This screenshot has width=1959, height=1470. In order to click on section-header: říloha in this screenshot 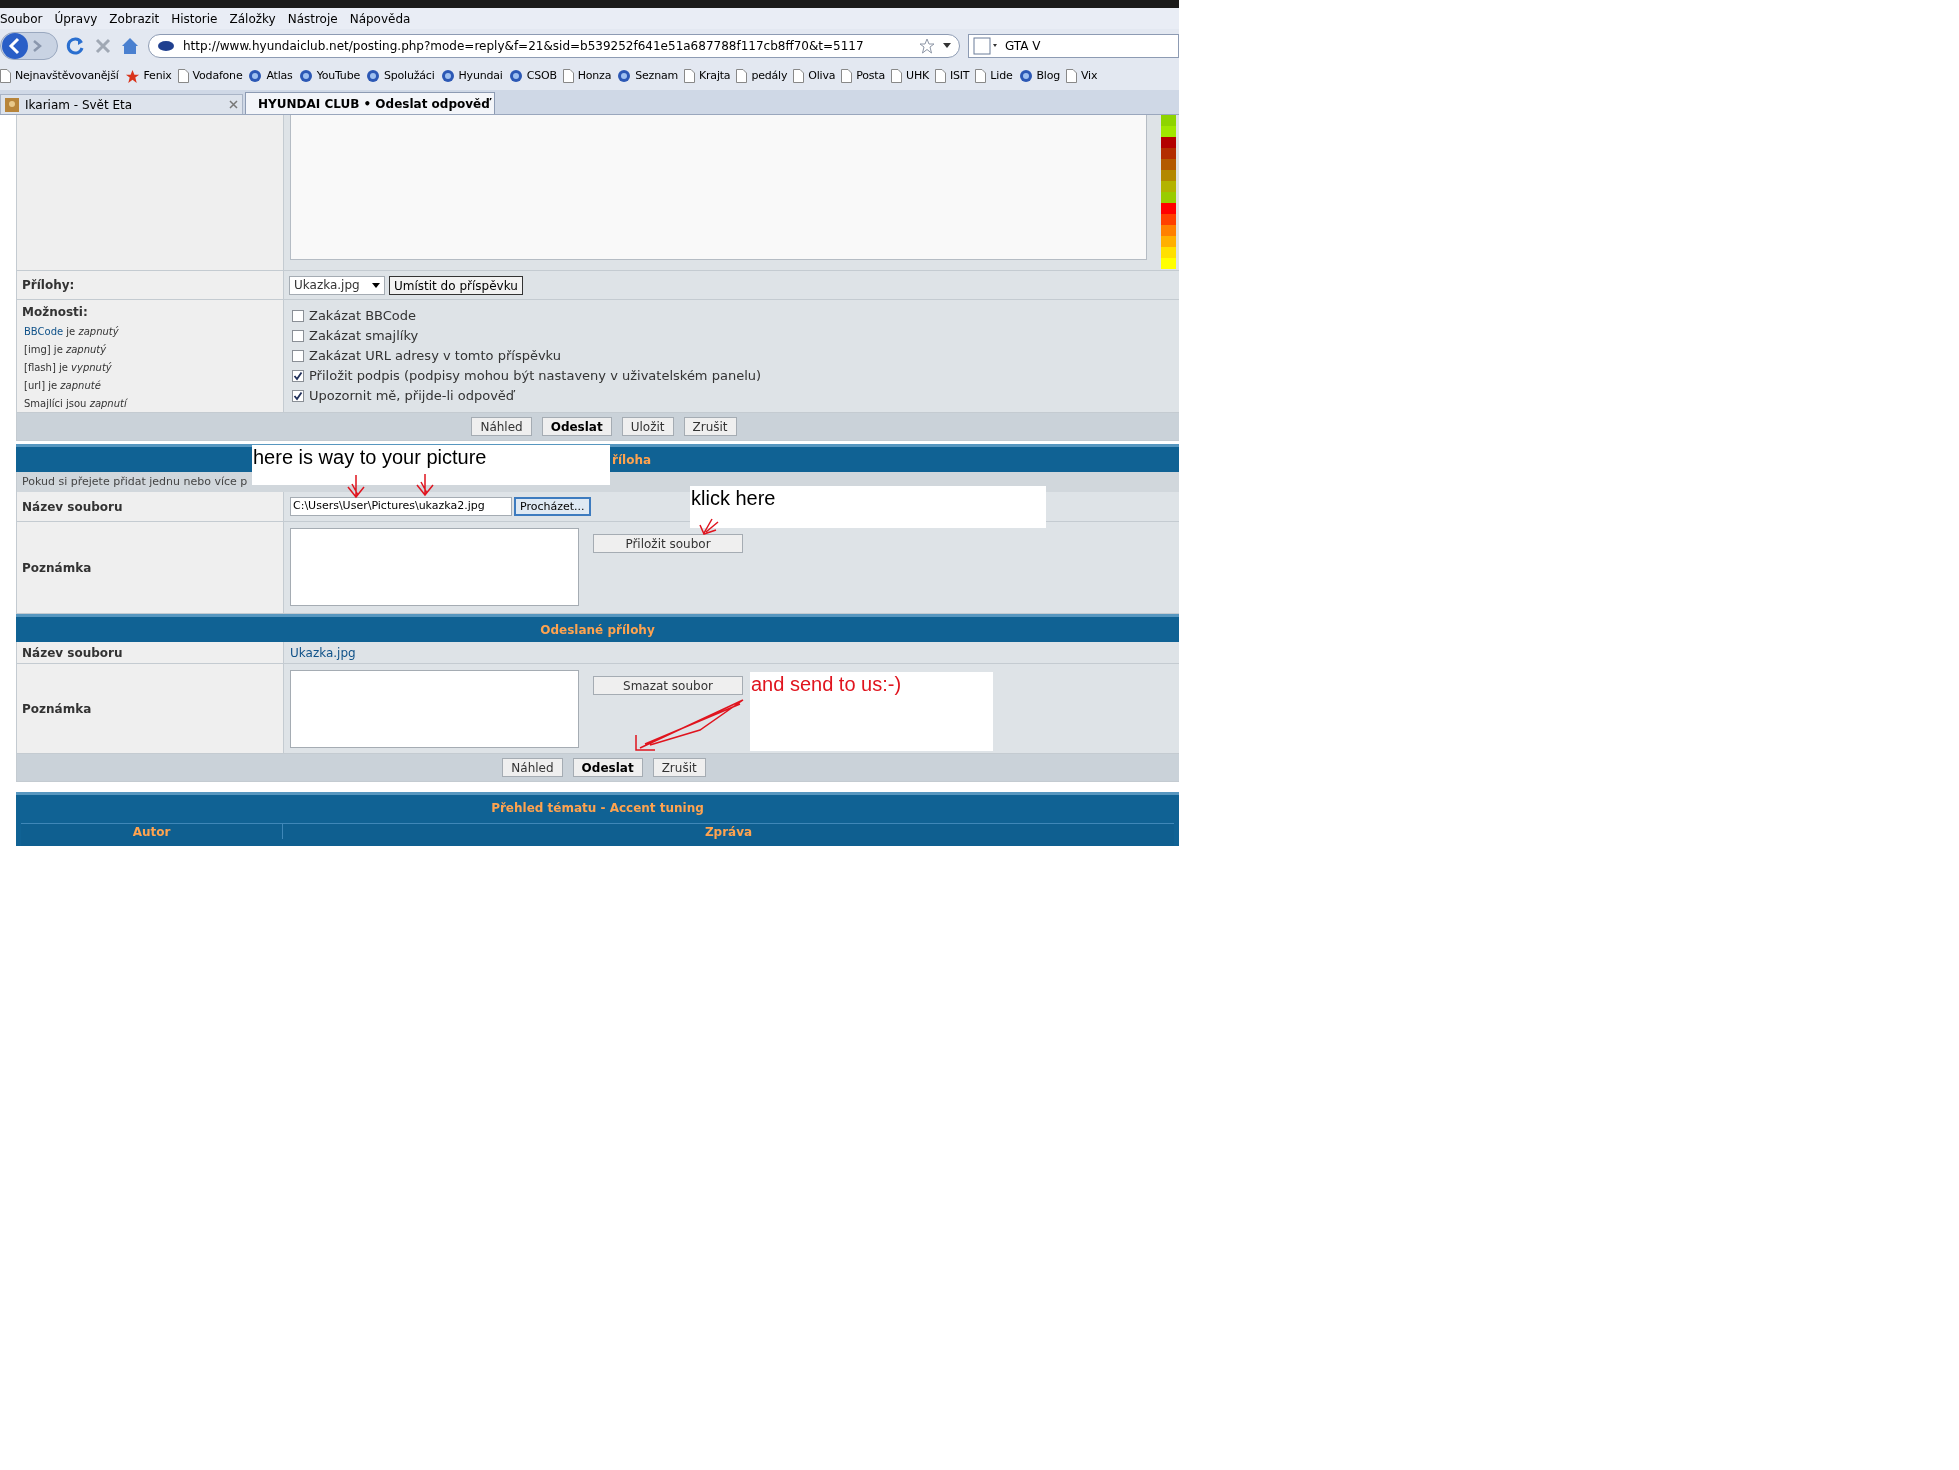, I will do `click(632, 460)`.